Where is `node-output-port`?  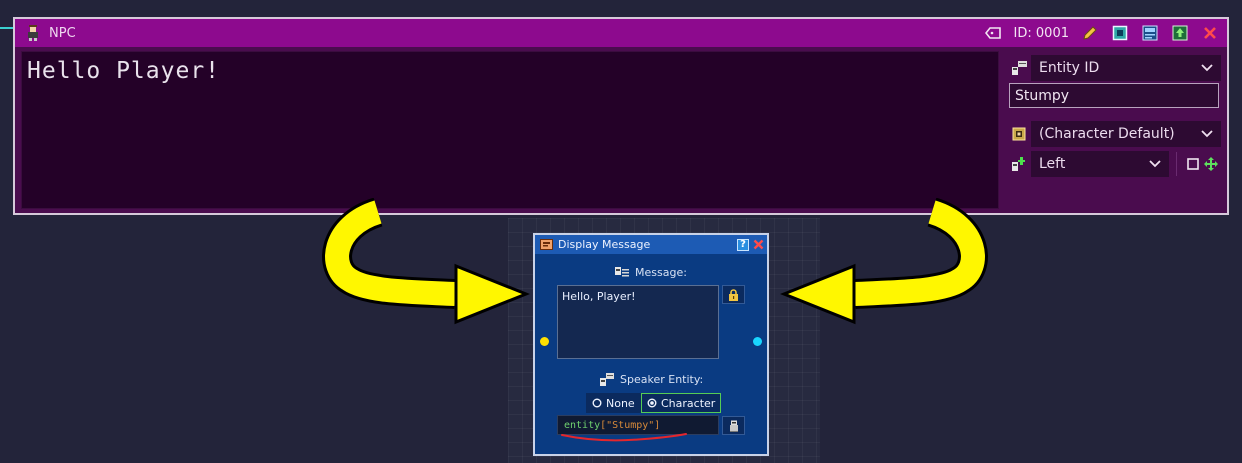
node-output-port is located at coordinates (757, 341).